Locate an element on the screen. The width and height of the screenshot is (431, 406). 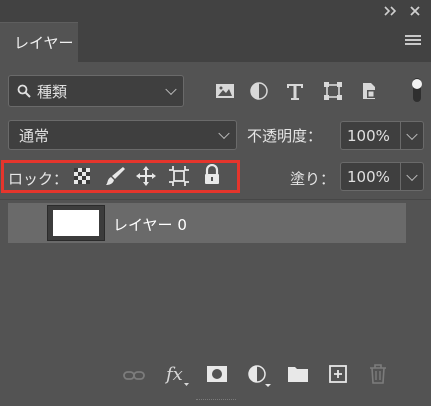
fill-value: 100% is located at coordinates (368, 176).